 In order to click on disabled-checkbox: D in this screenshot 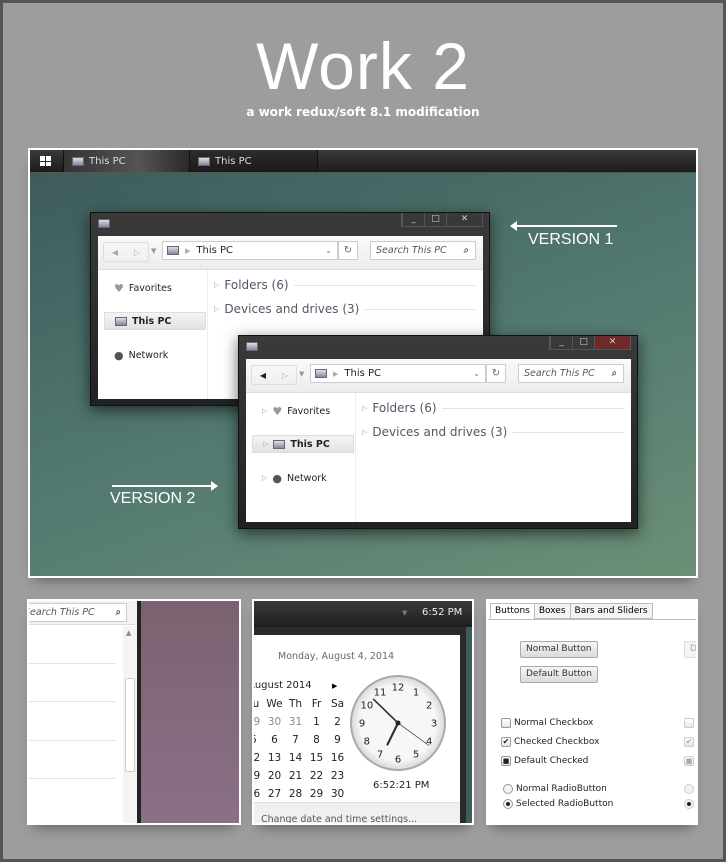, I will do `click(690, 723)`.